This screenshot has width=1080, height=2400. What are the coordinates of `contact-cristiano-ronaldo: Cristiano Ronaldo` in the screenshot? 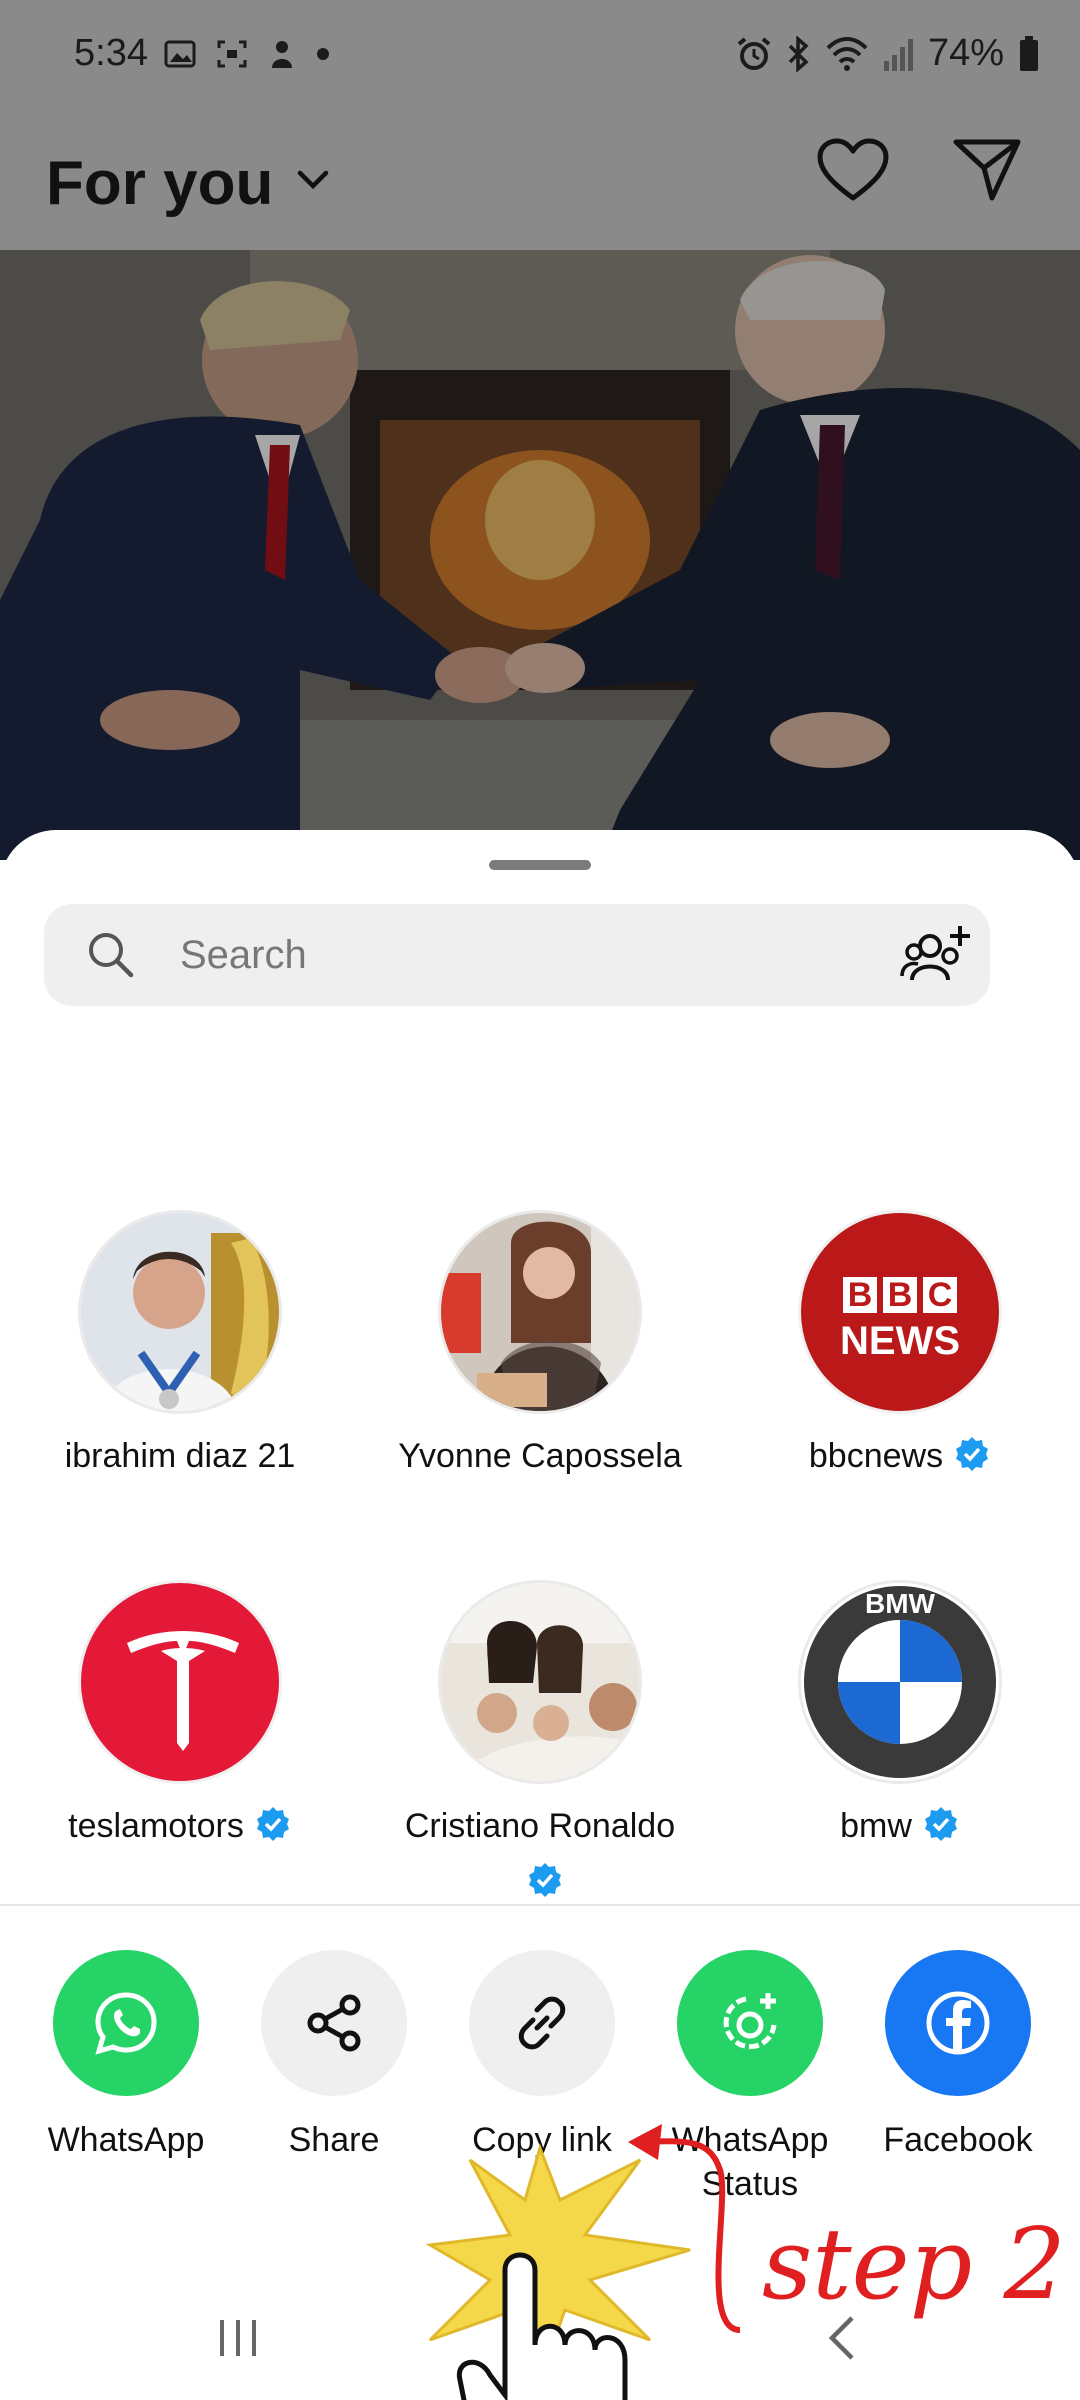 It's located at (540, 1745).